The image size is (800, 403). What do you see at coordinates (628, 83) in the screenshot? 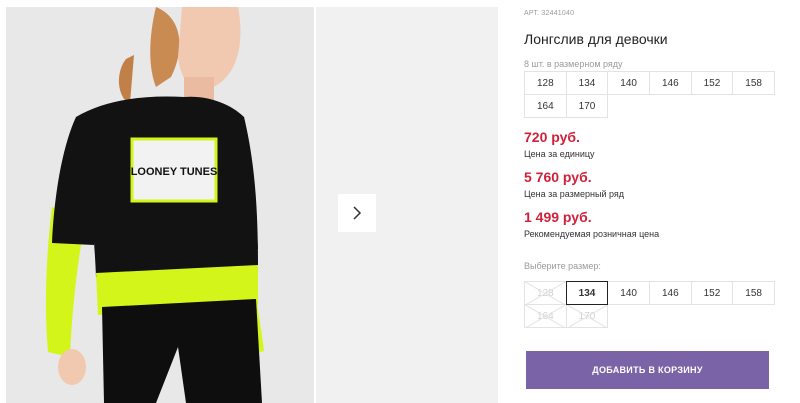
I see `size-row-cell: 140` at bounding box center [628, 83].